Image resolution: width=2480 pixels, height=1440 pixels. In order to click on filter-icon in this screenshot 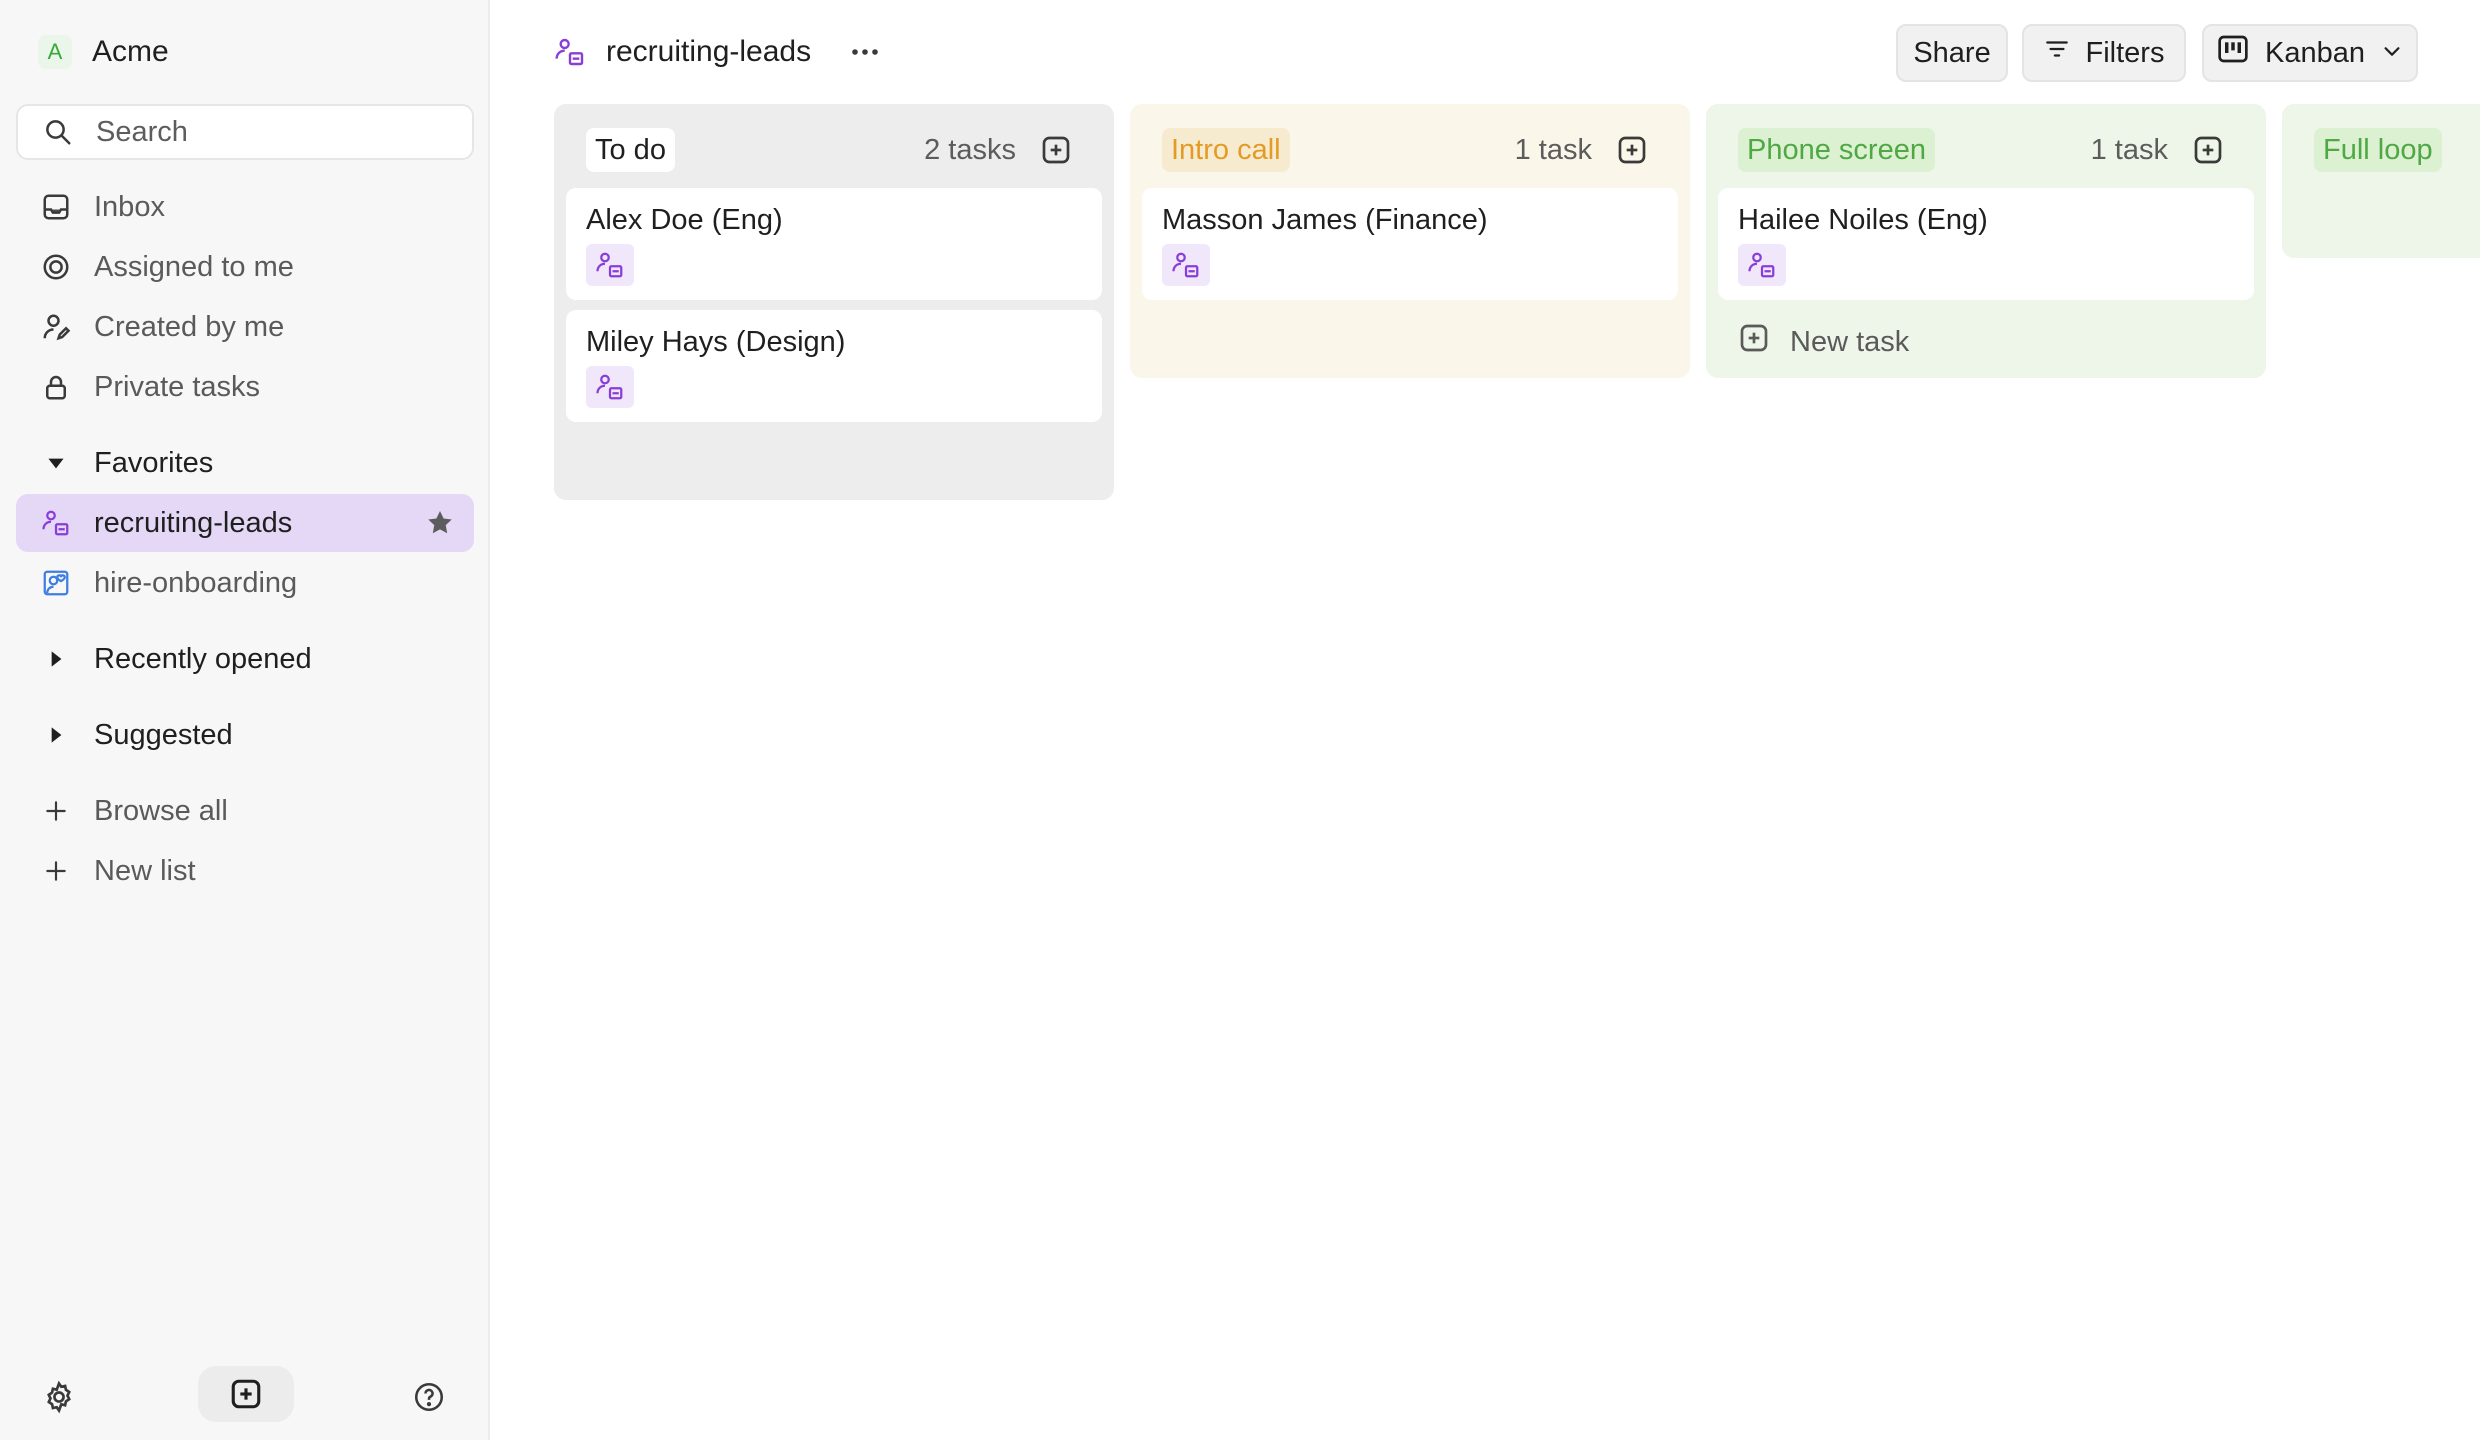, I will do `click(2057, 53)`.